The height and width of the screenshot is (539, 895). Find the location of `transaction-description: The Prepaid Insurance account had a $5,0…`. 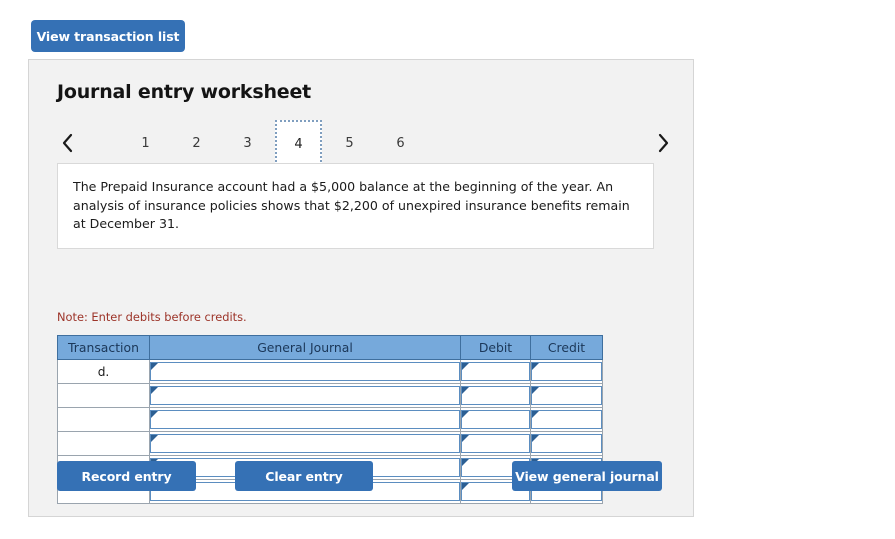

transaction-description: The Prepaid Insurance account had a $5,0… is located at coordinates (355, 206).